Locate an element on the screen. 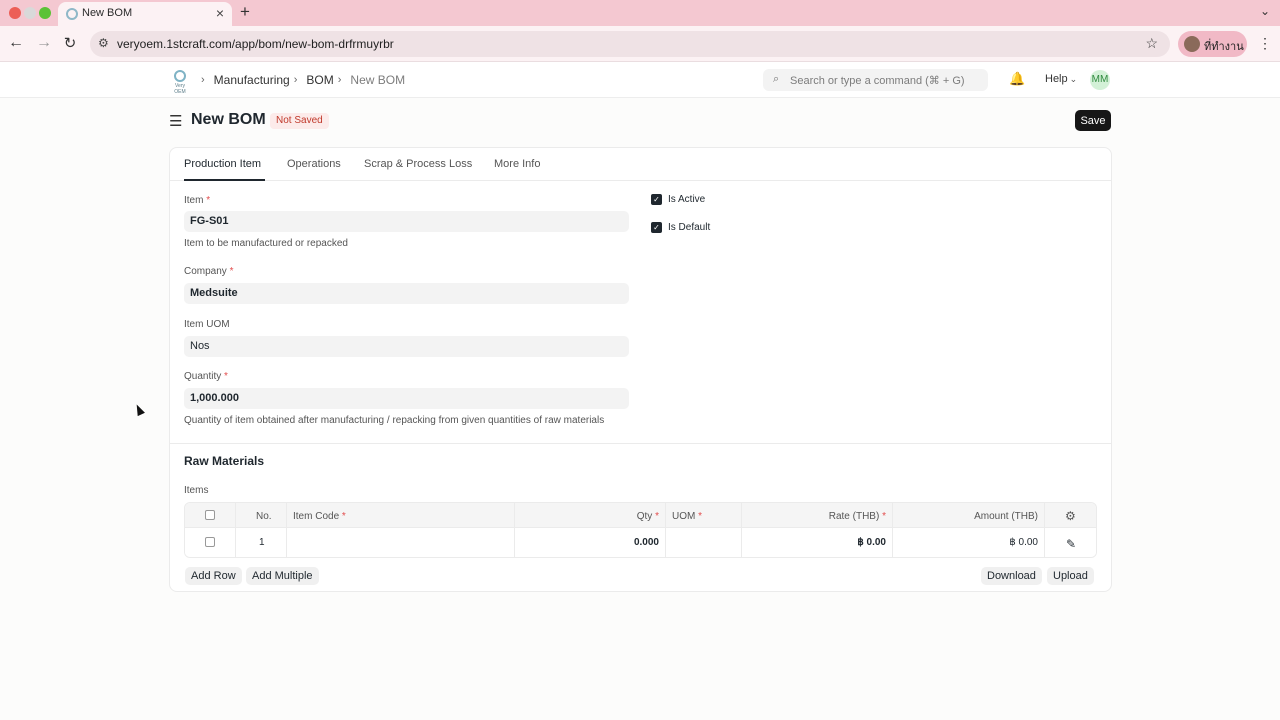 The width and height of the screenshot is (1280, 720). header-rate-text: Rate (THB) is located at coordinates (854, 516).